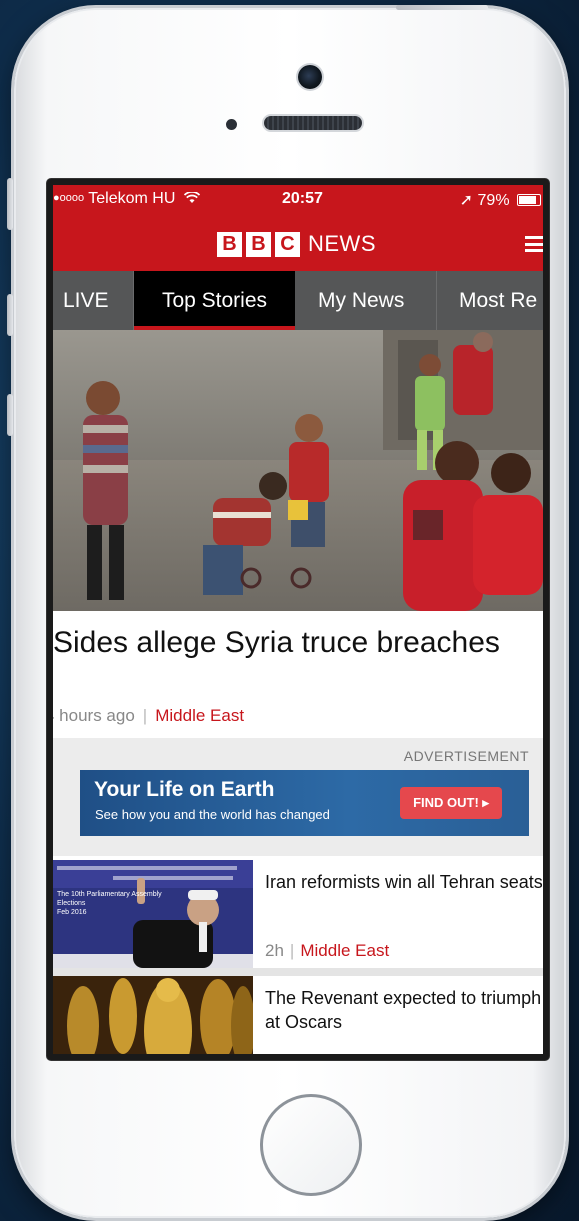  I want to click on story-title: Iran reformists win all Tehran seats, so click(404, 882).